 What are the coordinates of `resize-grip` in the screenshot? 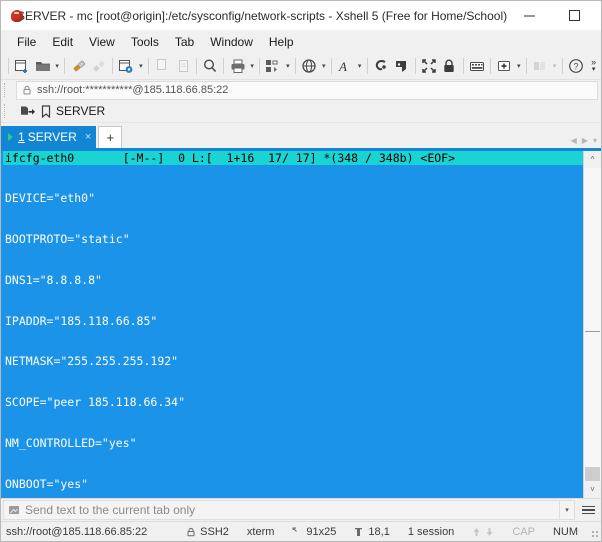 It's located at (593, 532).